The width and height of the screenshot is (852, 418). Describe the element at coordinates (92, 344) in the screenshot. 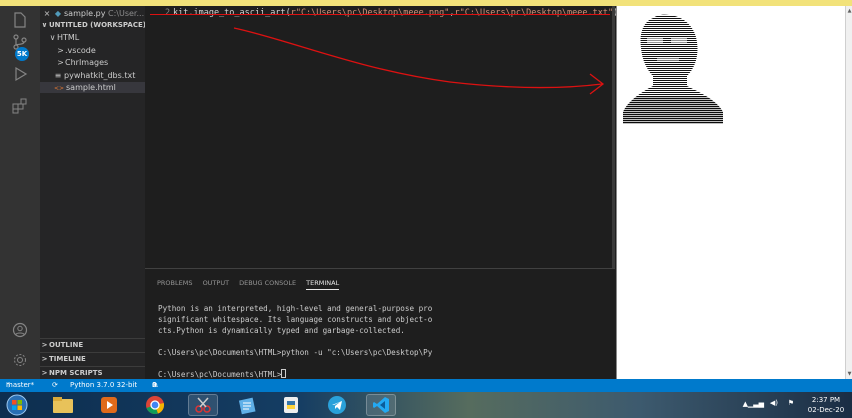

I see `outline-section: > OUTLINE` at that location.